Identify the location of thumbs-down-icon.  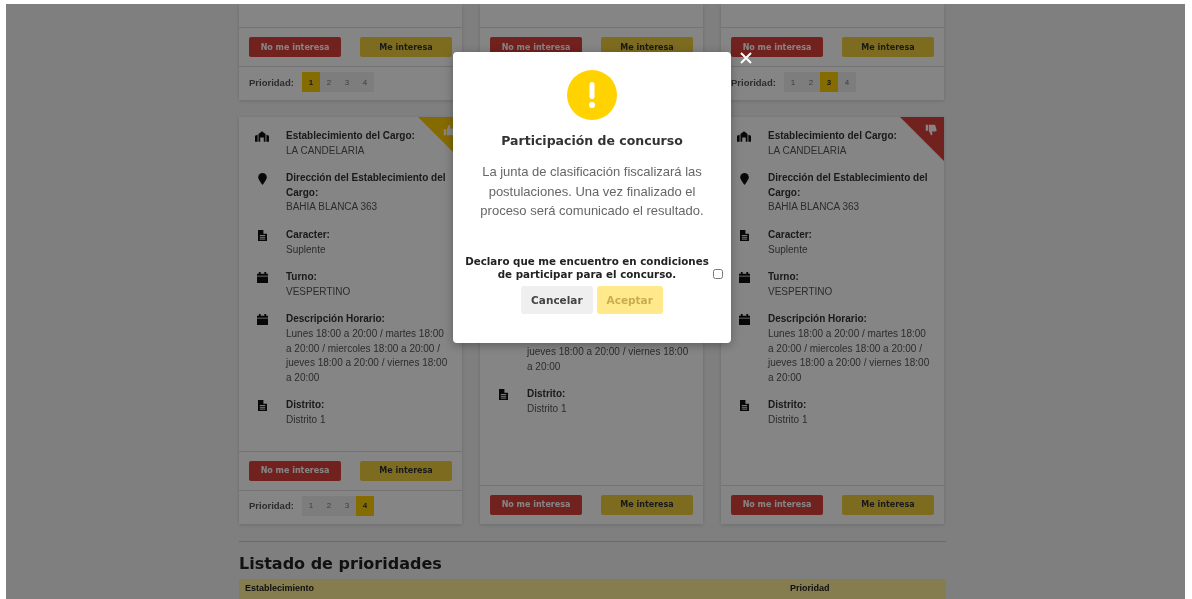
(931, 130).